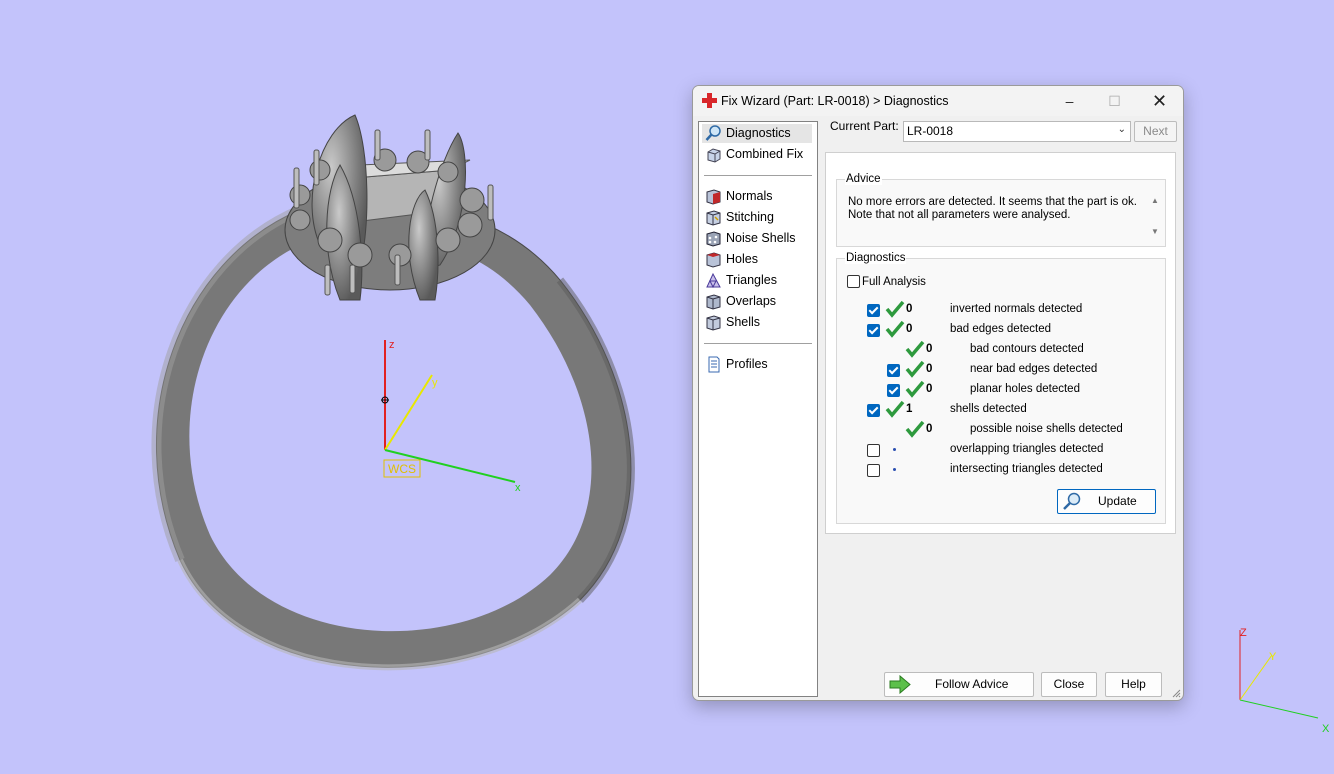 The height and width of the screenshot is (774, 1334). I want to click on current-part-label: Current Part:, so click(864, 126).